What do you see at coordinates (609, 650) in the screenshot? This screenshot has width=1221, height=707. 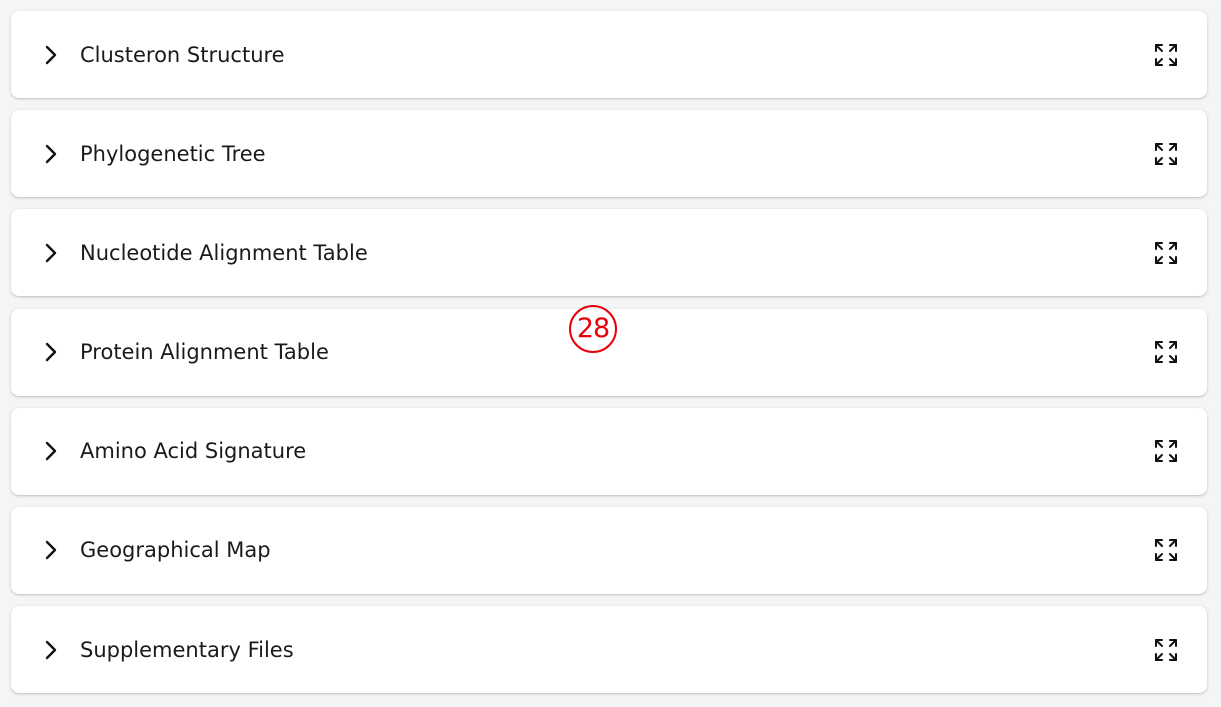 I see `panel-supplementary-files: Supplementary Files` at bounding box center [609, 650].